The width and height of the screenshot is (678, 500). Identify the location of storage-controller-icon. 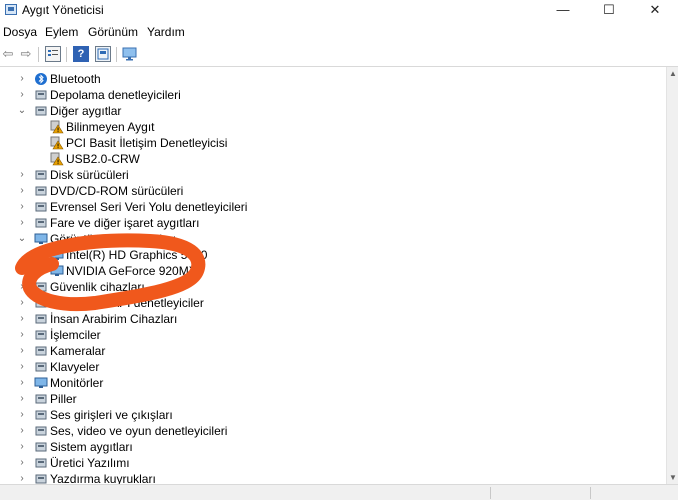
(41, 95).